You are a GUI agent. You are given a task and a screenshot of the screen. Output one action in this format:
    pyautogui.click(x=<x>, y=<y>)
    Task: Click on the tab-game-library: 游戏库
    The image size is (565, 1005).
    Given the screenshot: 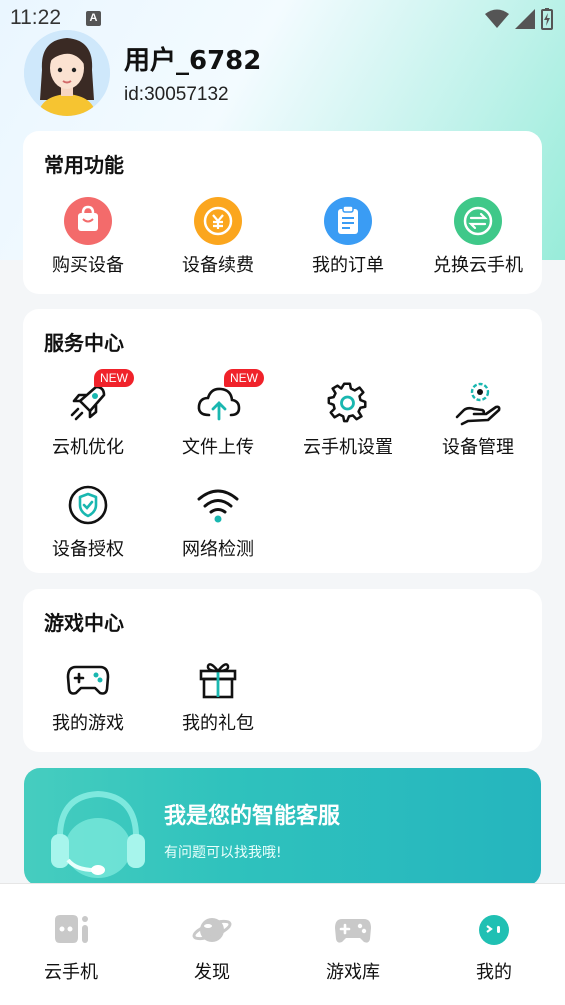 What is the action you would take?
    pyautogui.click(x=353, y=948)
    